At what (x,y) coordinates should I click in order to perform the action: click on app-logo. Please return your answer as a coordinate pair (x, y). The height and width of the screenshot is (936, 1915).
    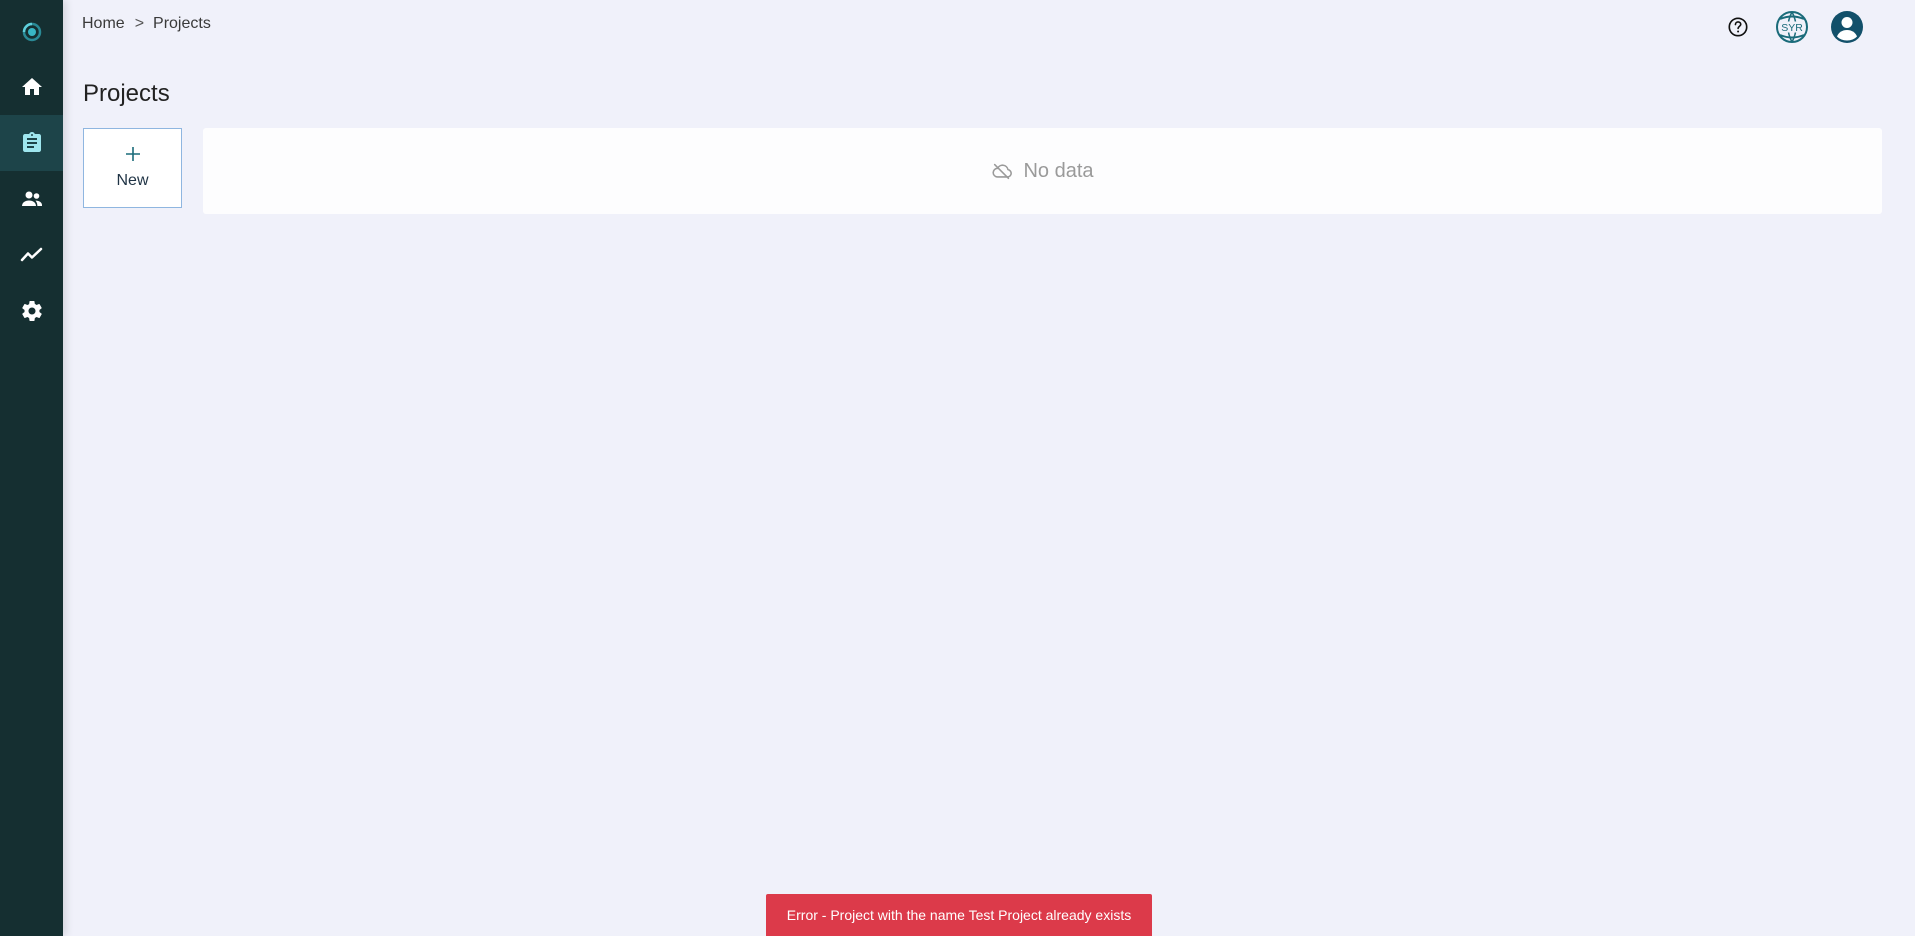
    Looking at the image, I should click on (31, 32).